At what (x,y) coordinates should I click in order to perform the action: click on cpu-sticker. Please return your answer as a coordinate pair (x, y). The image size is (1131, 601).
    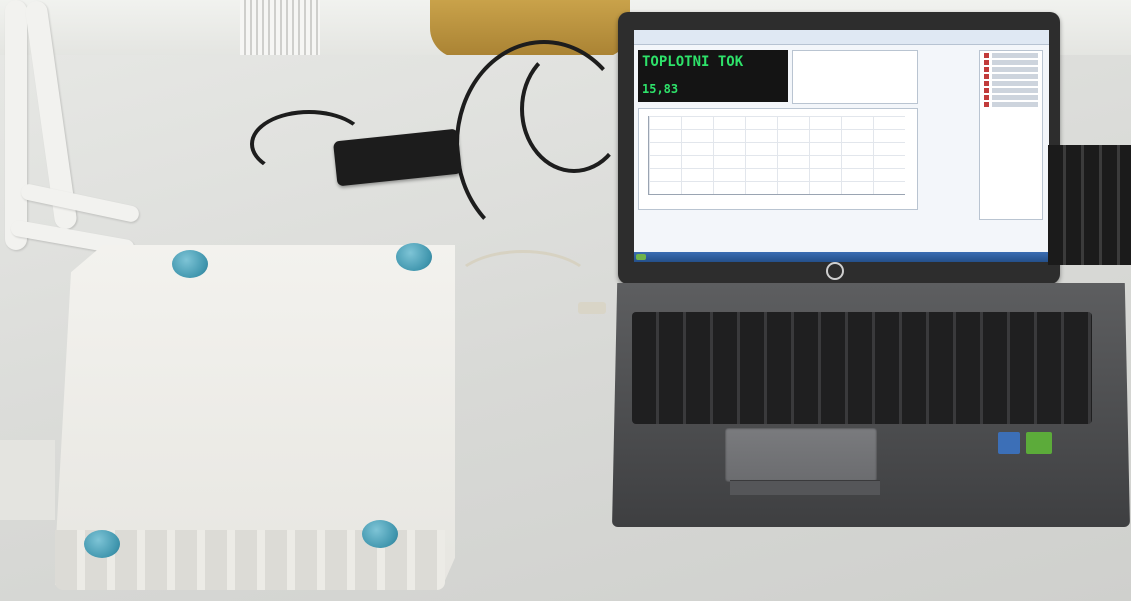
    Looking at the image, I should click on (1009, 443).